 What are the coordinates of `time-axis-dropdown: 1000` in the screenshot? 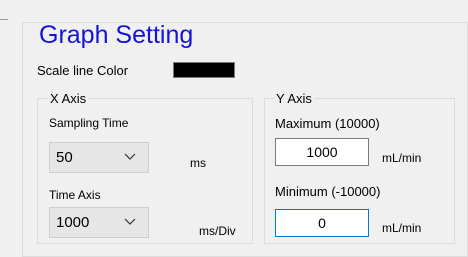 It's located at (99, 222).